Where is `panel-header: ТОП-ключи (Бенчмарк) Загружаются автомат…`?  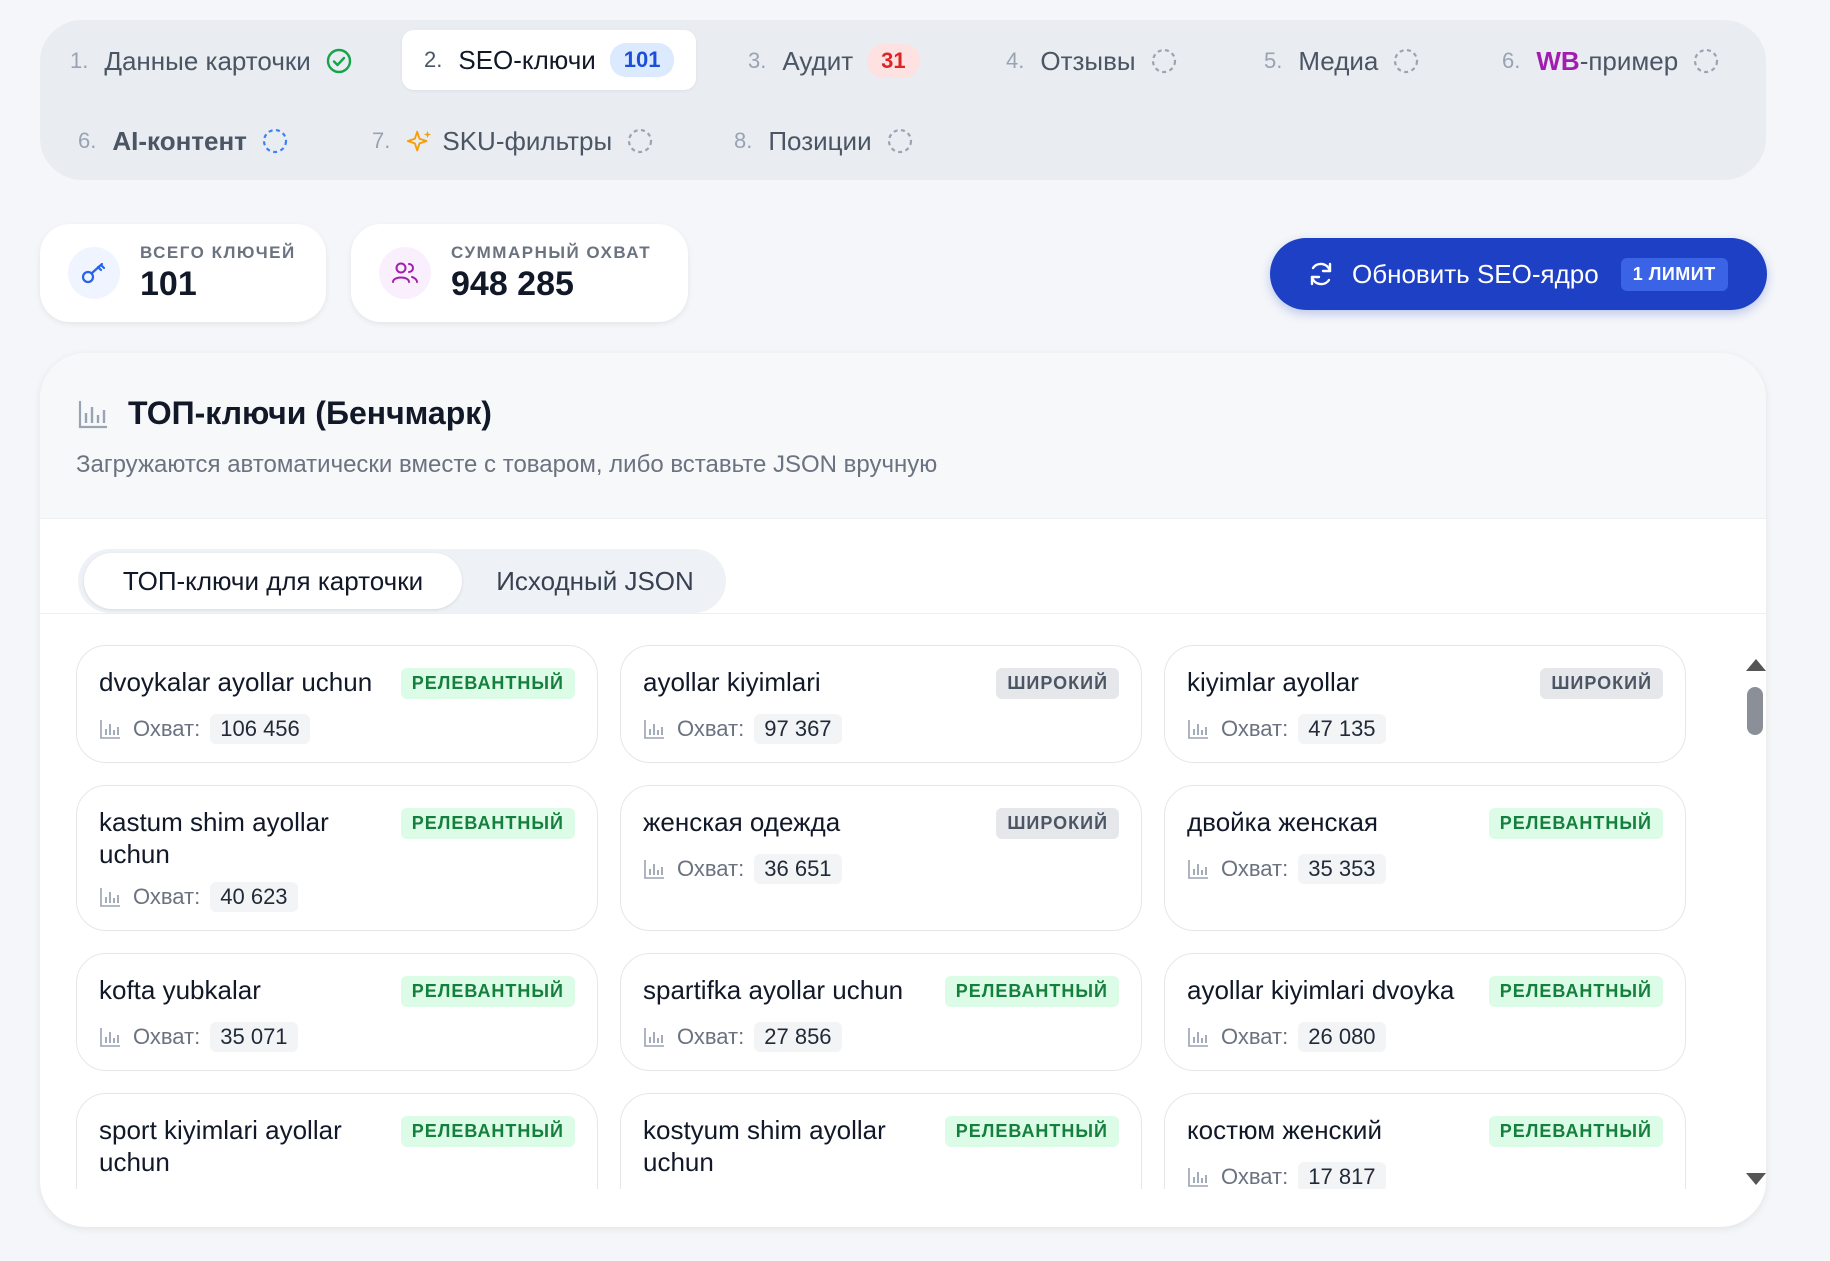 panel-header: ТОП-ключи (Бенчмарк) Загружаются автомат… is located at coordinates (903, 436).